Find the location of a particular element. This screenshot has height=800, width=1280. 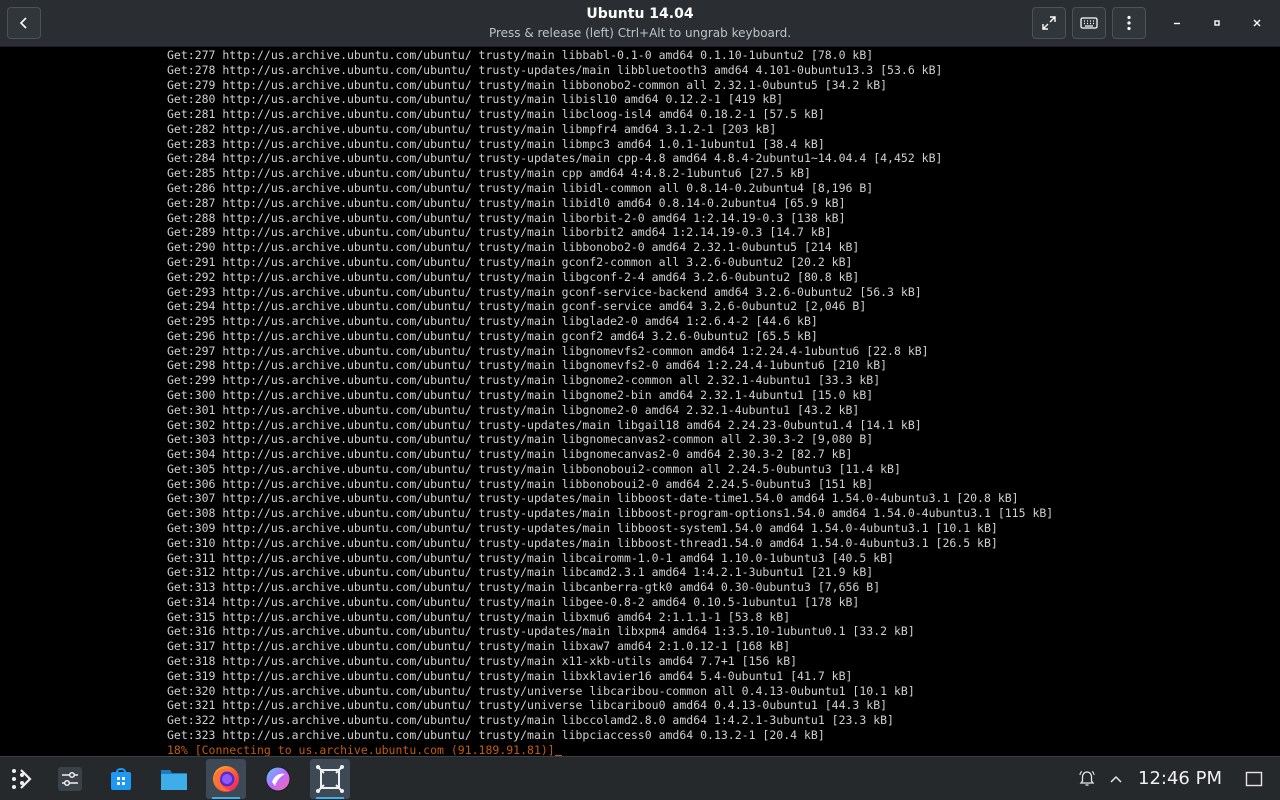

taskbar-settings is located at coordinates (70, 779).